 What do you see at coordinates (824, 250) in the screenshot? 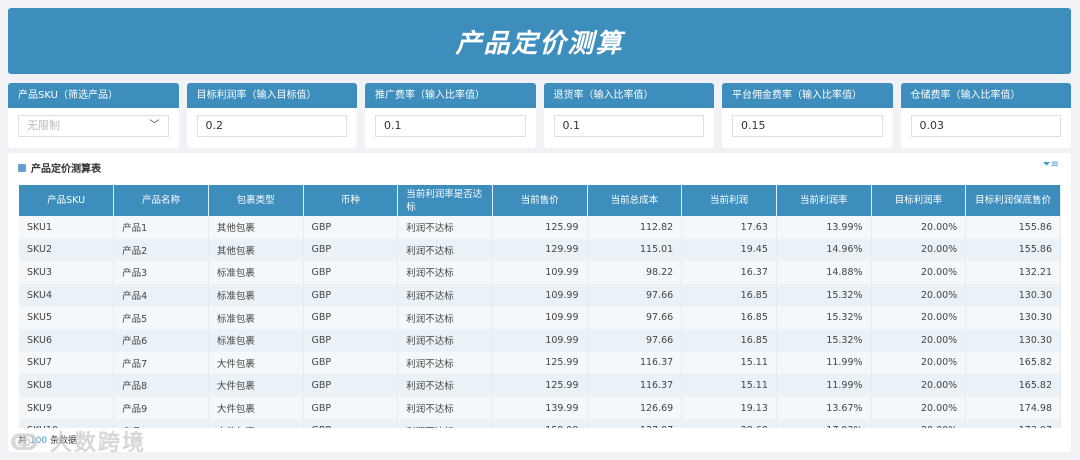
I see `table-cell: 14.96%` at bounding box center [824, 250].